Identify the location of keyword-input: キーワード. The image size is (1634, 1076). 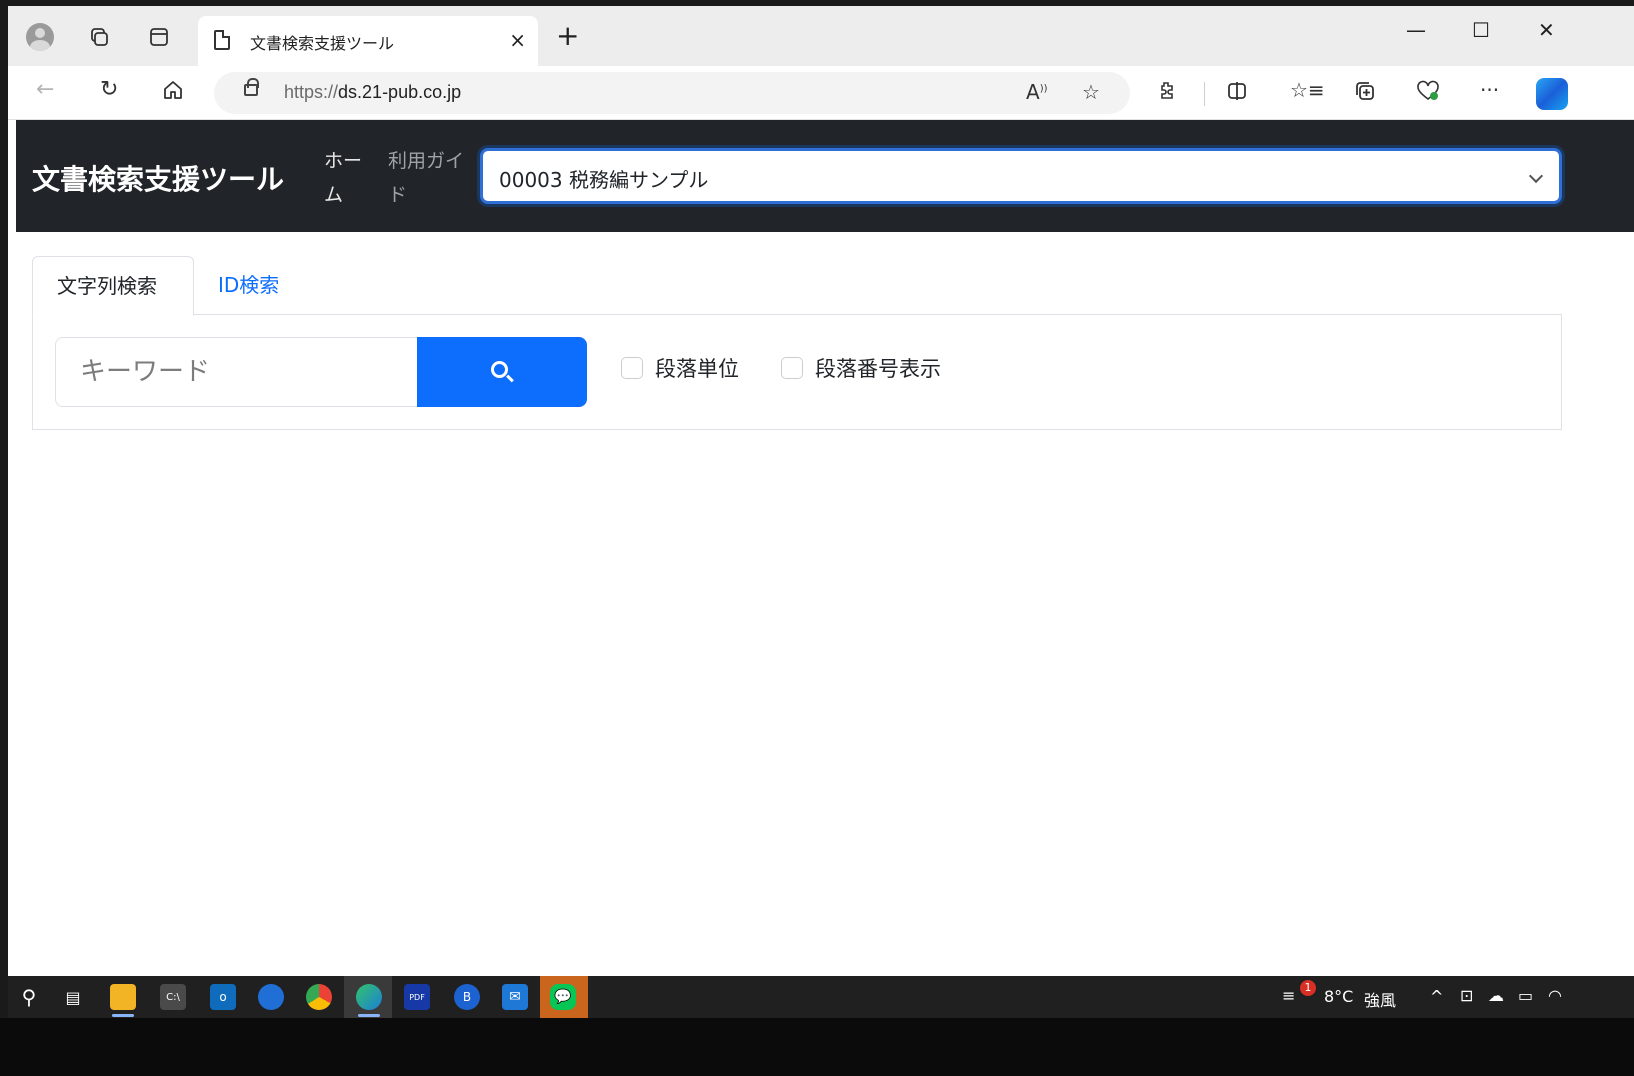
(236, 372).